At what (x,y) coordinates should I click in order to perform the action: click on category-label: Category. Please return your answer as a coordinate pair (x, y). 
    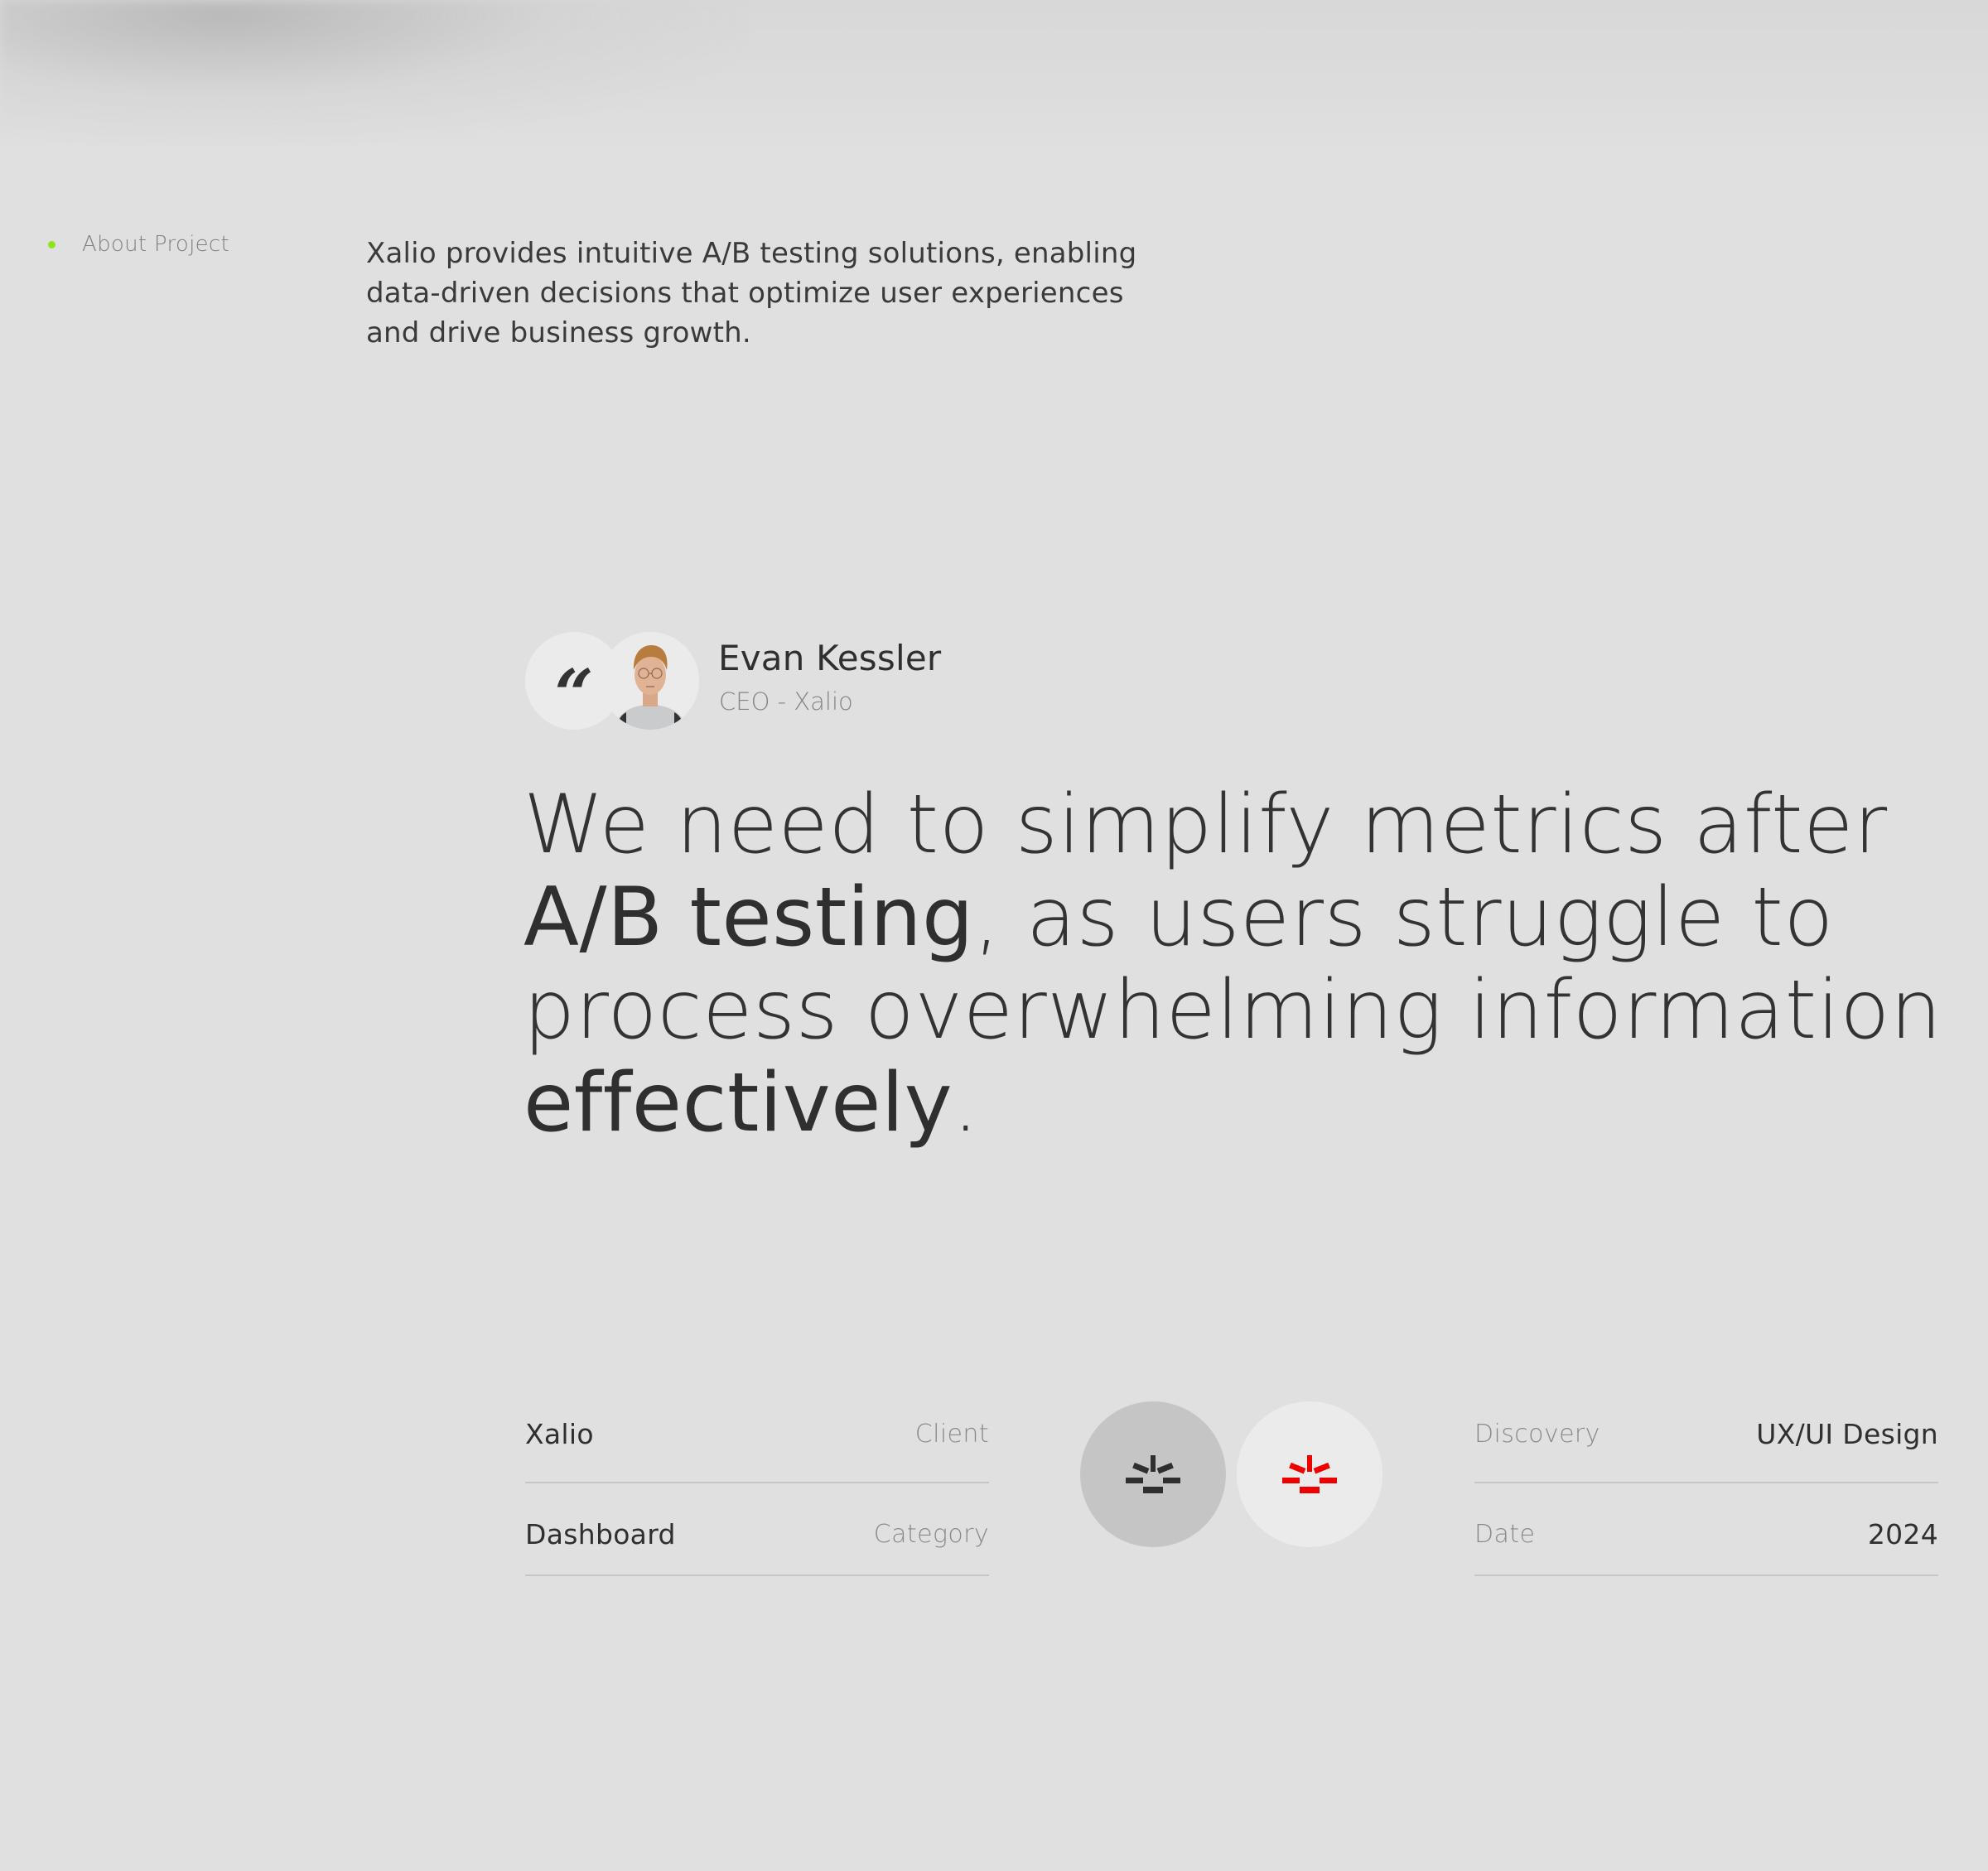
    Looking at the image, I should click on (931, 1534).